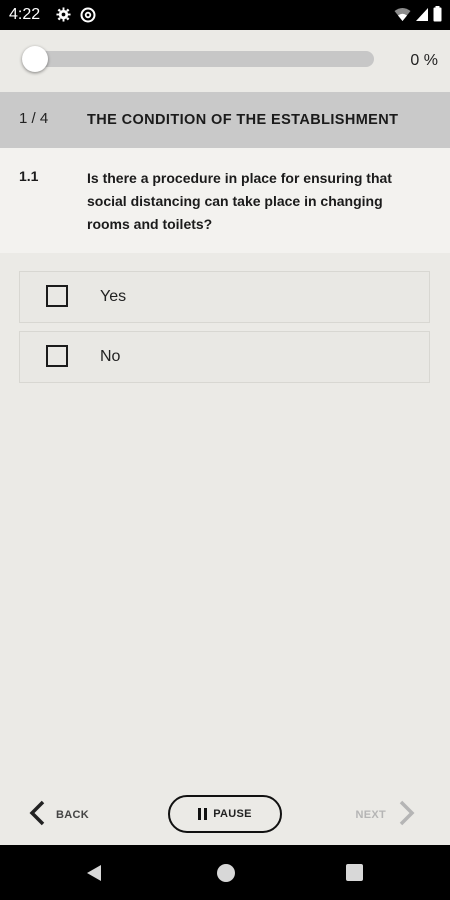  What do you see at coordinates (88, 17) in the screenshot?
I see `at-sign-icon` at bounding box center [88, 17].